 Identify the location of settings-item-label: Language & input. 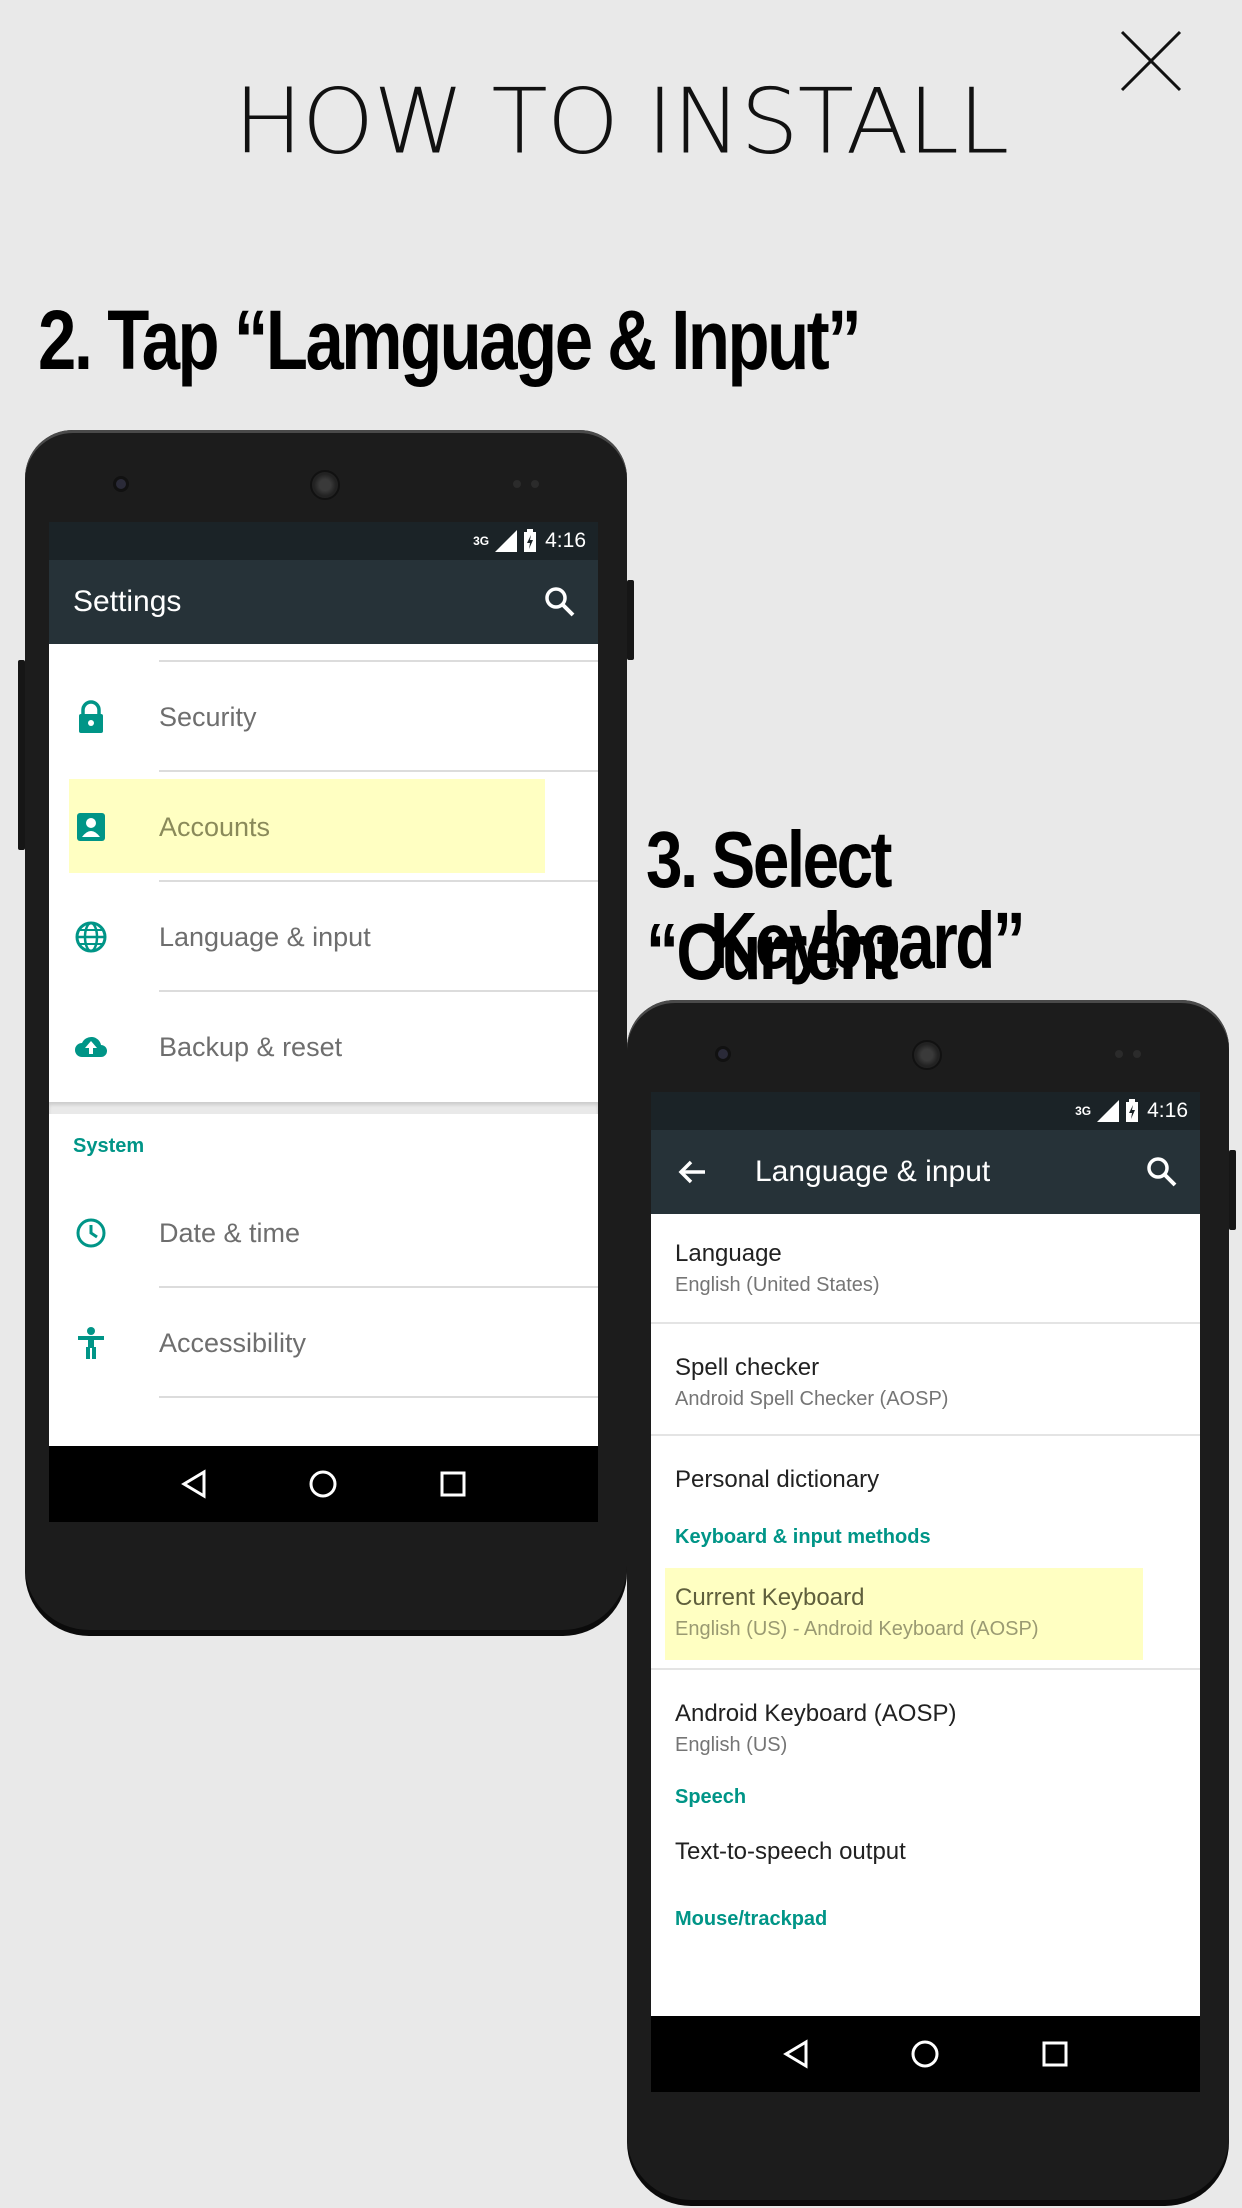
(265, 936).